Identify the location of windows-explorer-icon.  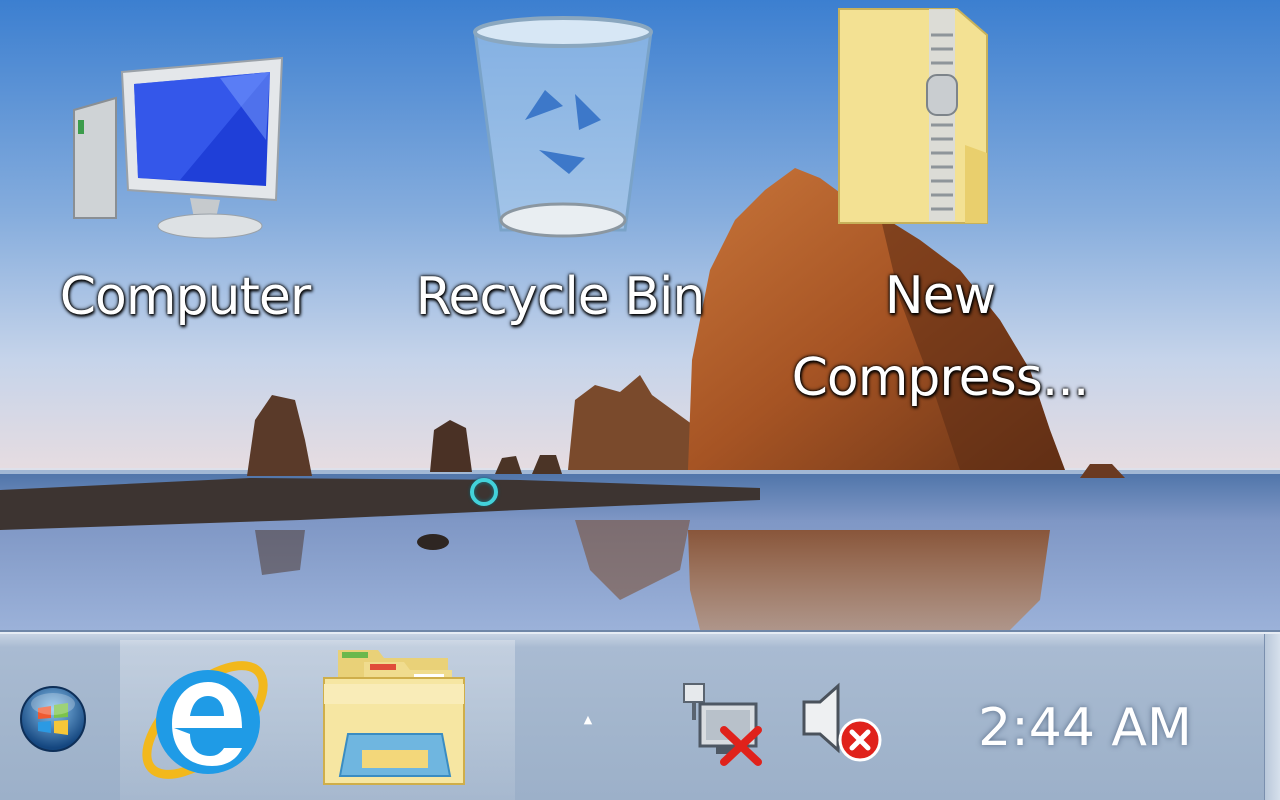
(394, 724).